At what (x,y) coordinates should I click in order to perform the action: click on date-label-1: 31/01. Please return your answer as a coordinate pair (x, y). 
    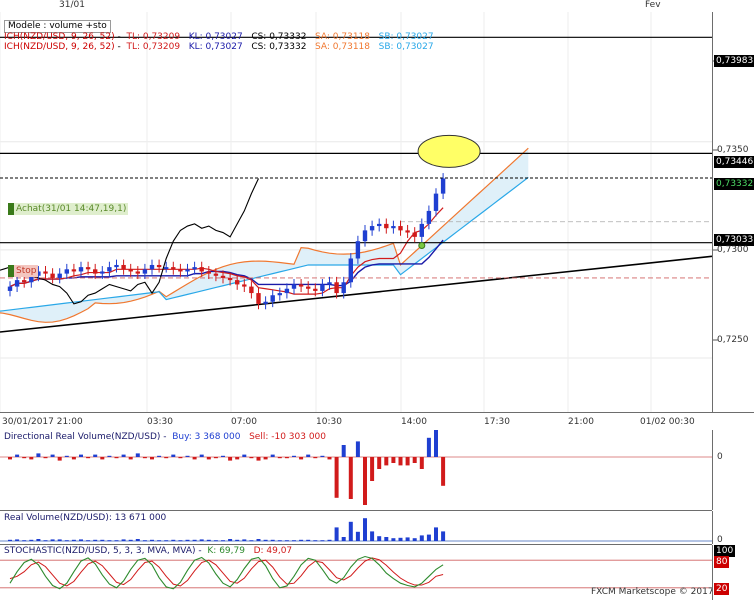
    Looking at the image, I should click on (72, 5).